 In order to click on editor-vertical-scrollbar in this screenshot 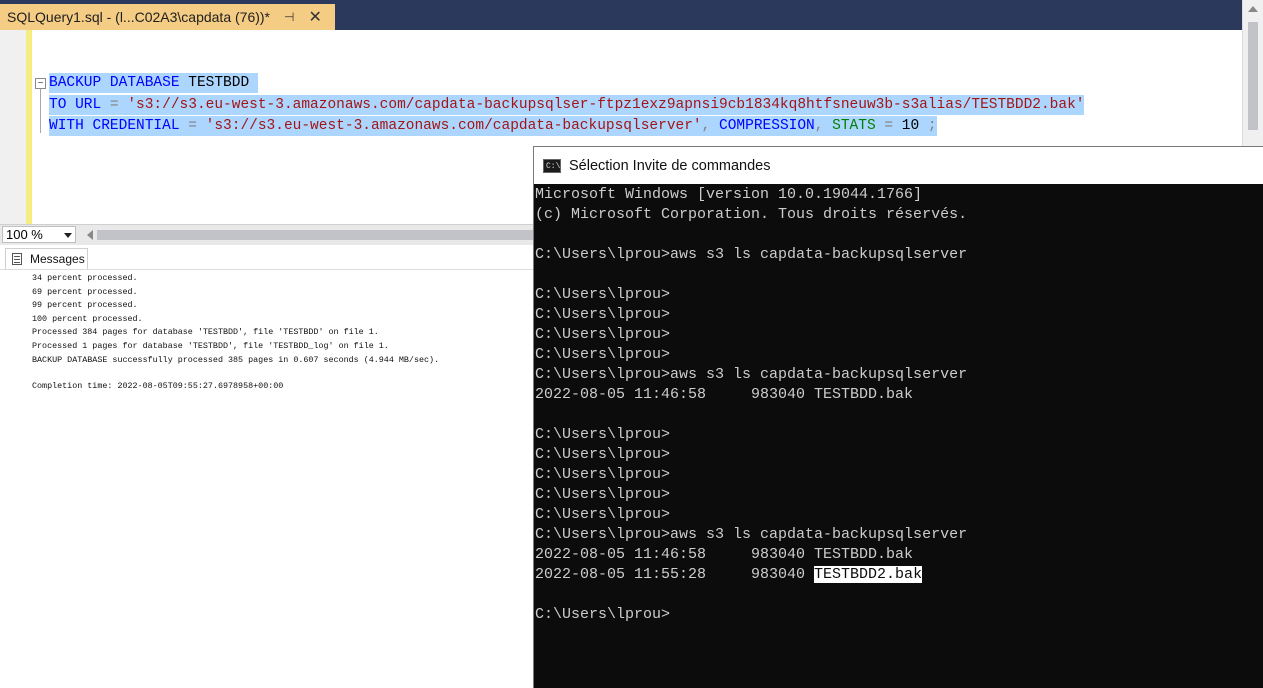, I will do `click(1252, 75)`.